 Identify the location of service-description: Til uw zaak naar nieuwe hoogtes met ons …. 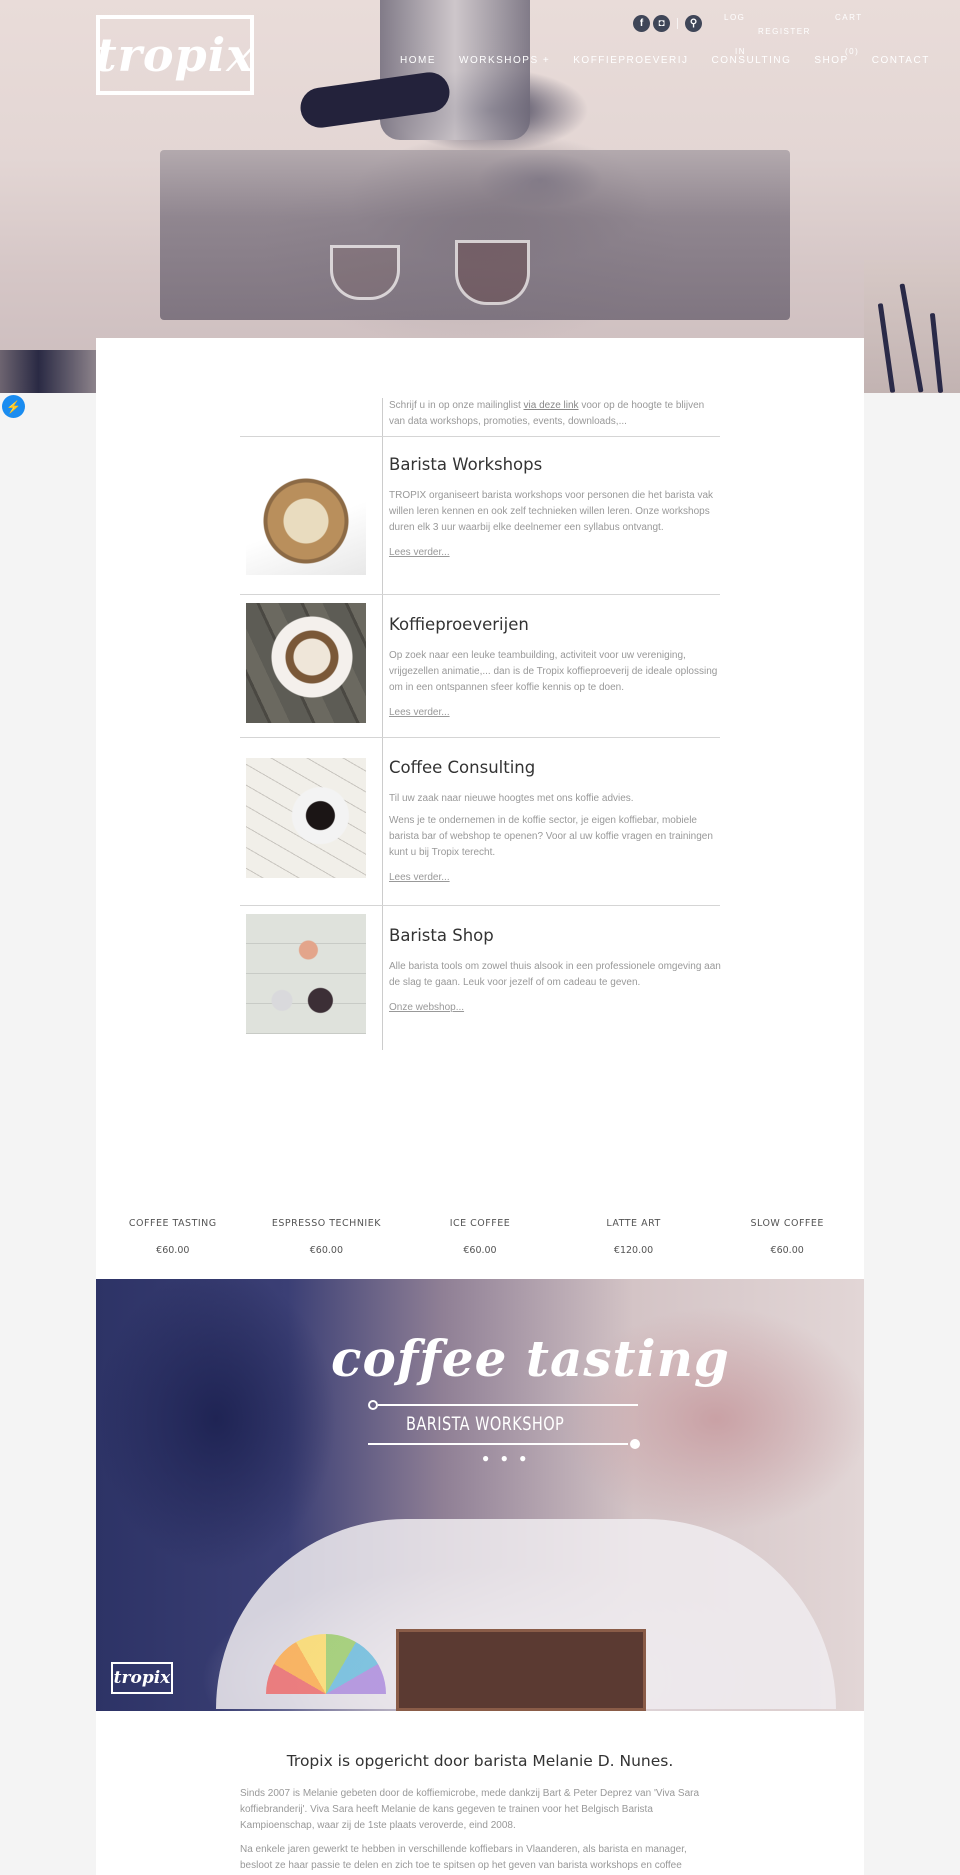
(511, 798).